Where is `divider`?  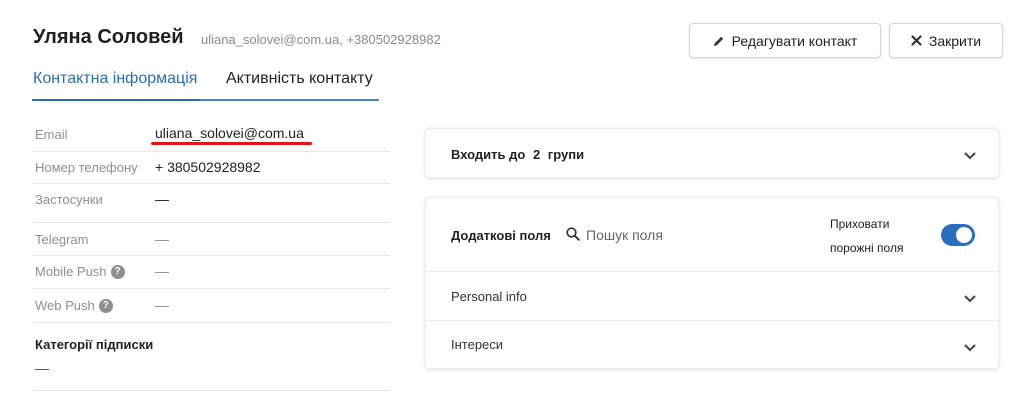 divider is located at coordinates (211, 390).